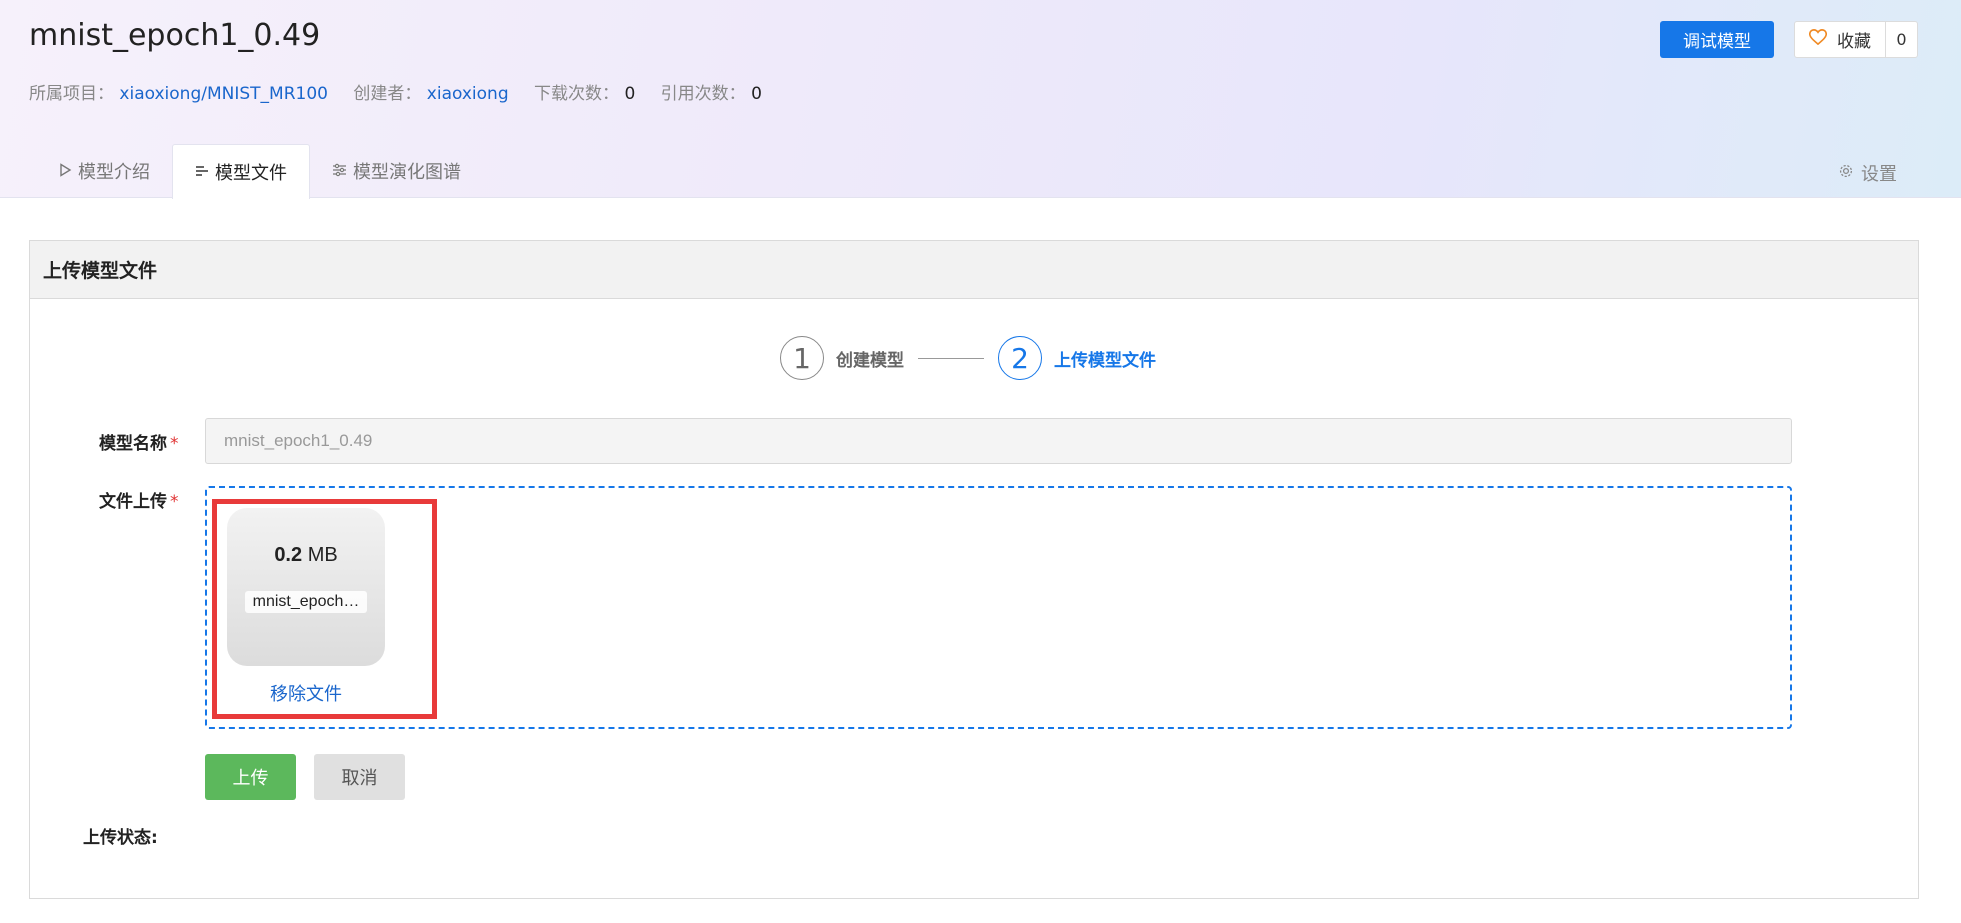 The image size is (1961, 923). Describe the element at coordinates (288, 555) in the screenshot. I see `file-size-value: 0.2` at that location.